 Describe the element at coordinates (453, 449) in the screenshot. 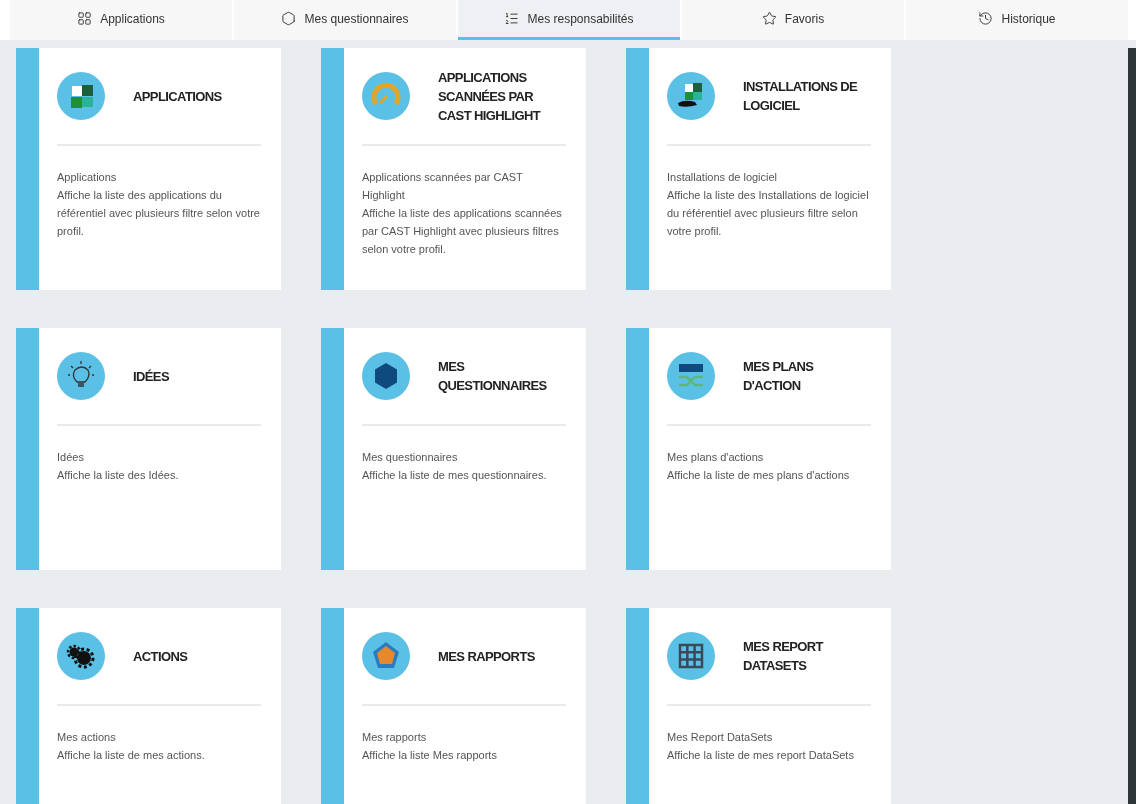

I see `card: MES QUESTIONNAIRES Mes questionnaires Affiche la liste de mes questionnaires.` at that location.